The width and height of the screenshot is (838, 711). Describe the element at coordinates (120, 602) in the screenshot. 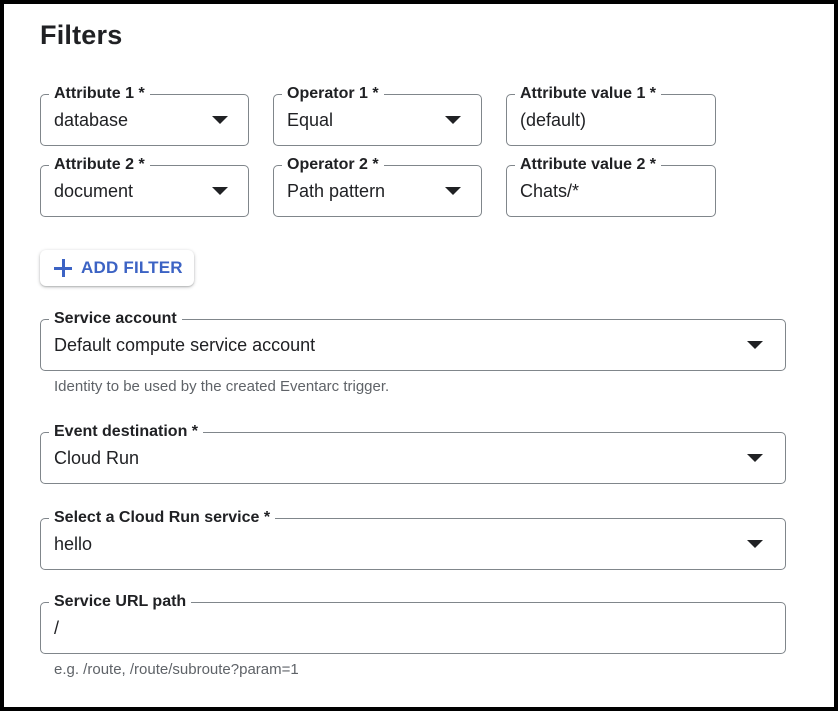

I see `service-url-path-label: Service URL path` at that location.